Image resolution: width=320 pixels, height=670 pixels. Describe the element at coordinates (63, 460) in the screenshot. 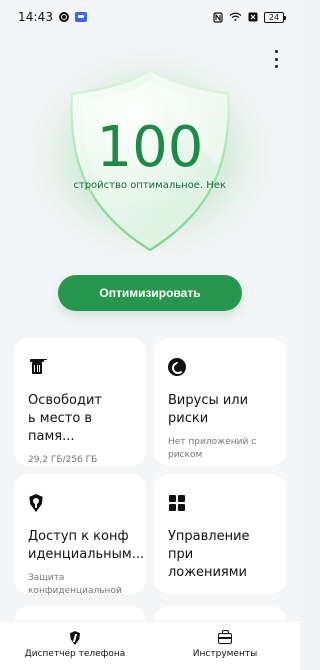

I see `storage-usage-text: 29,2 ГБ/256 ГБ` at that location.